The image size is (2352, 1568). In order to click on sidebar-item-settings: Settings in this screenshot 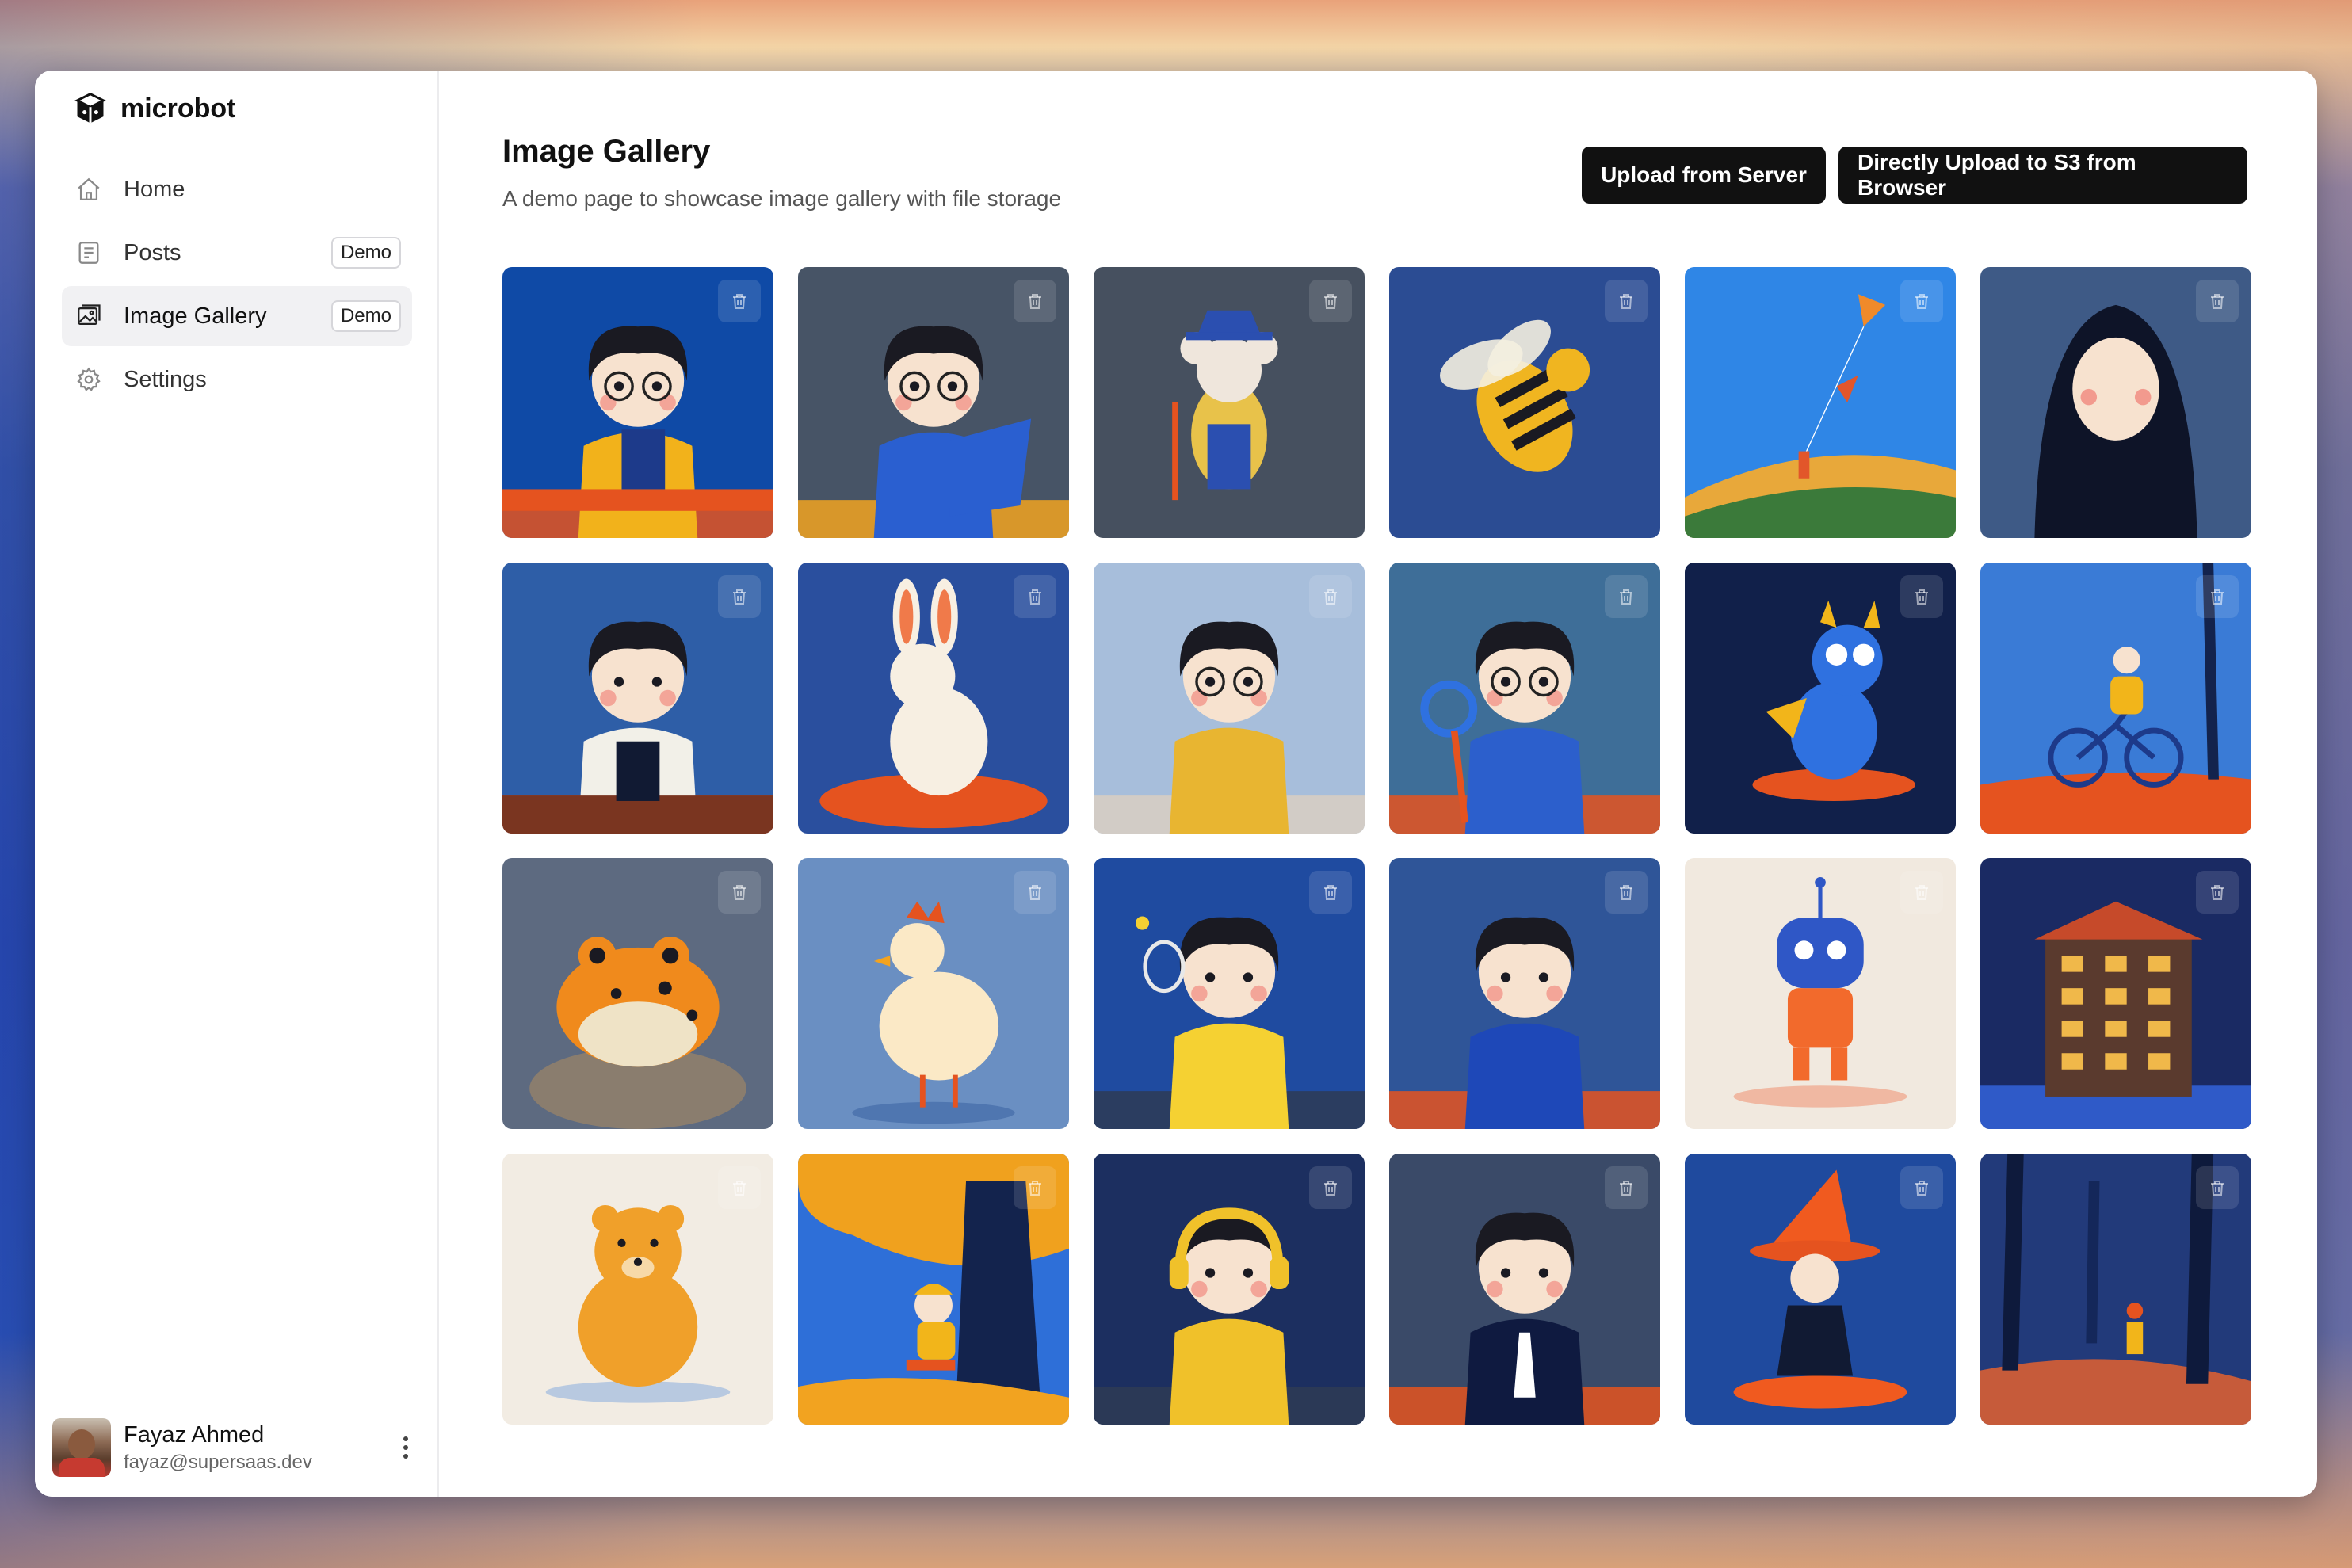, I will do `click(237, 379)`.